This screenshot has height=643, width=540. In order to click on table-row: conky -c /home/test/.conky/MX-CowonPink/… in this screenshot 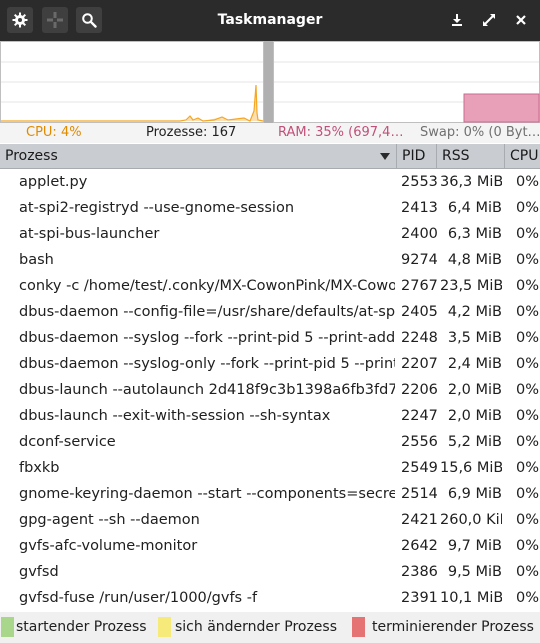, I will do `click(270, 286)`.